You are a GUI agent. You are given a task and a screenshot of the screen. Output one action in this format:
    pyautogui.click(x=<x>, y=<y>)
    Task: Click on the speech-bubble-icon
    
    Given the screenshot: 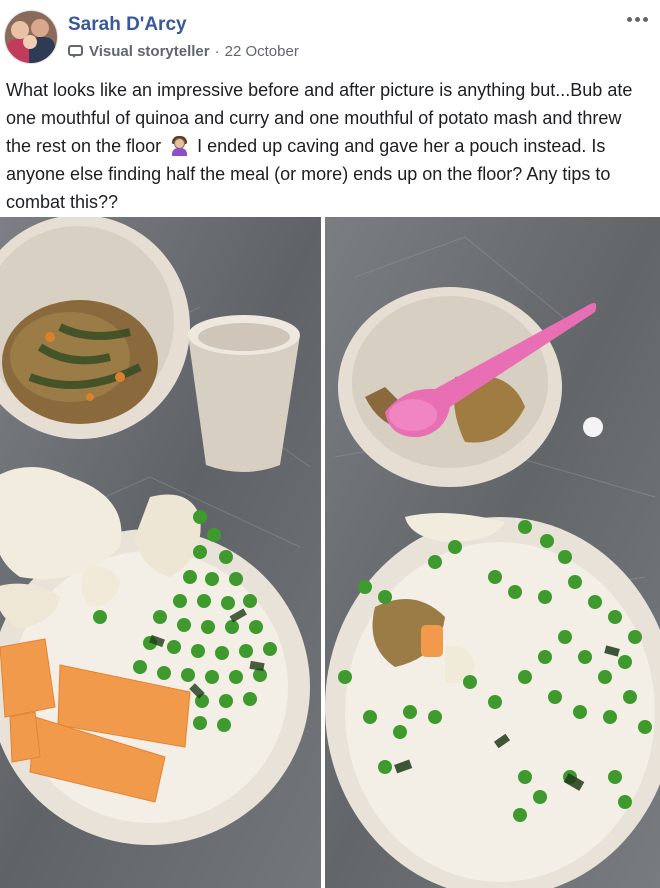 What is the action you would take?
    pyautogui.click(x=76, y=51)
    